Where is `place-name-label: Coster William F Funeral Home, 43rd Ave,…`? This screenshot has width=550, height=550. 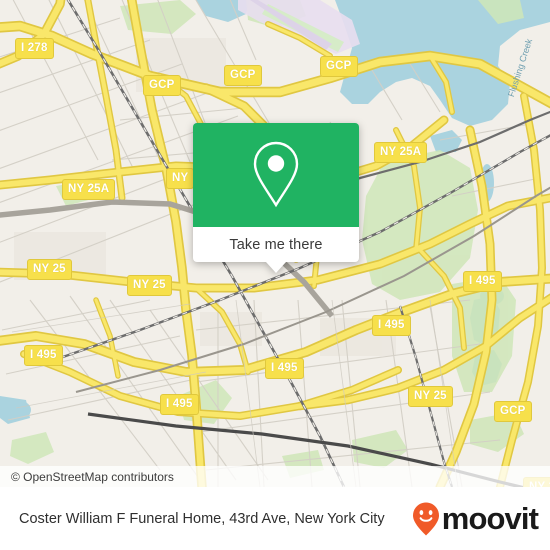
place-name-label: Coster William F Funeral Home, 43rd Ave,… is located at coordinates (202, 518).